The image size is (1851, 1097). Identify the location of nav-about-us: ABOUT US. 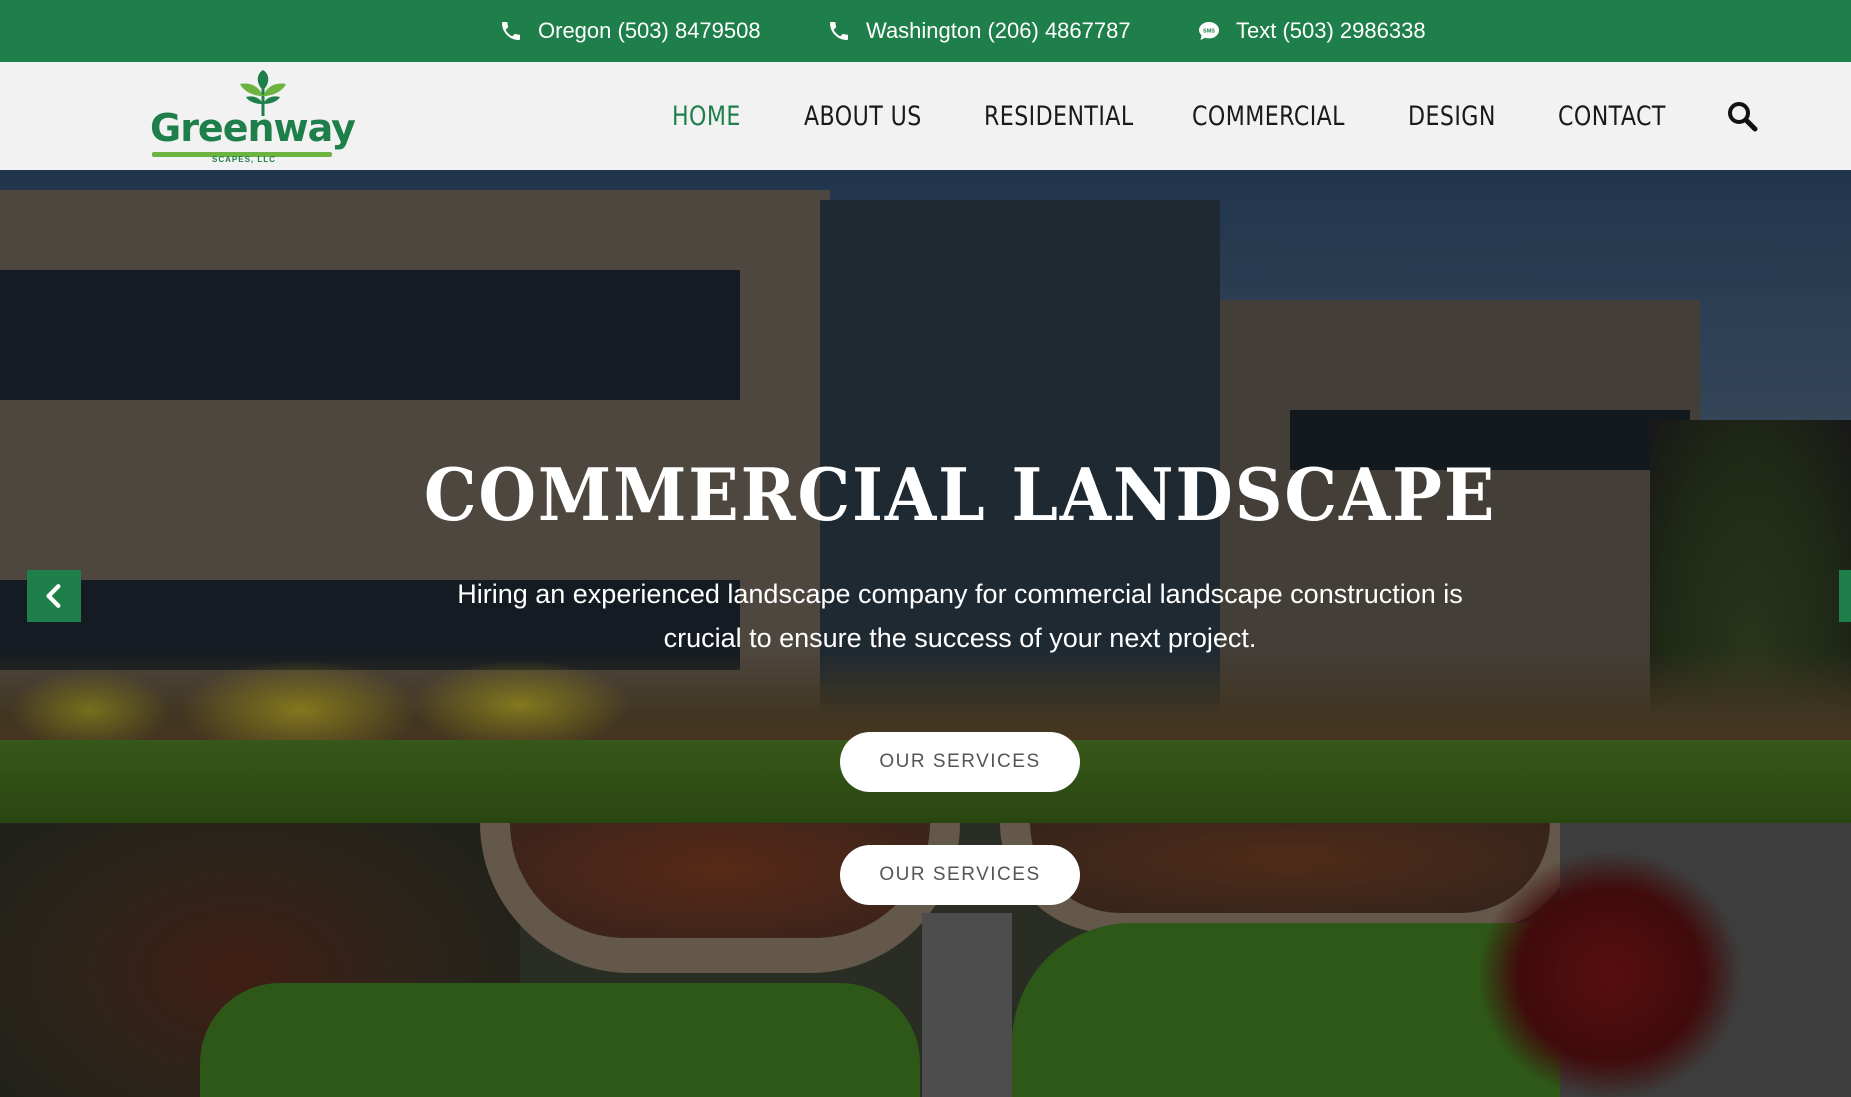
(863, 116).